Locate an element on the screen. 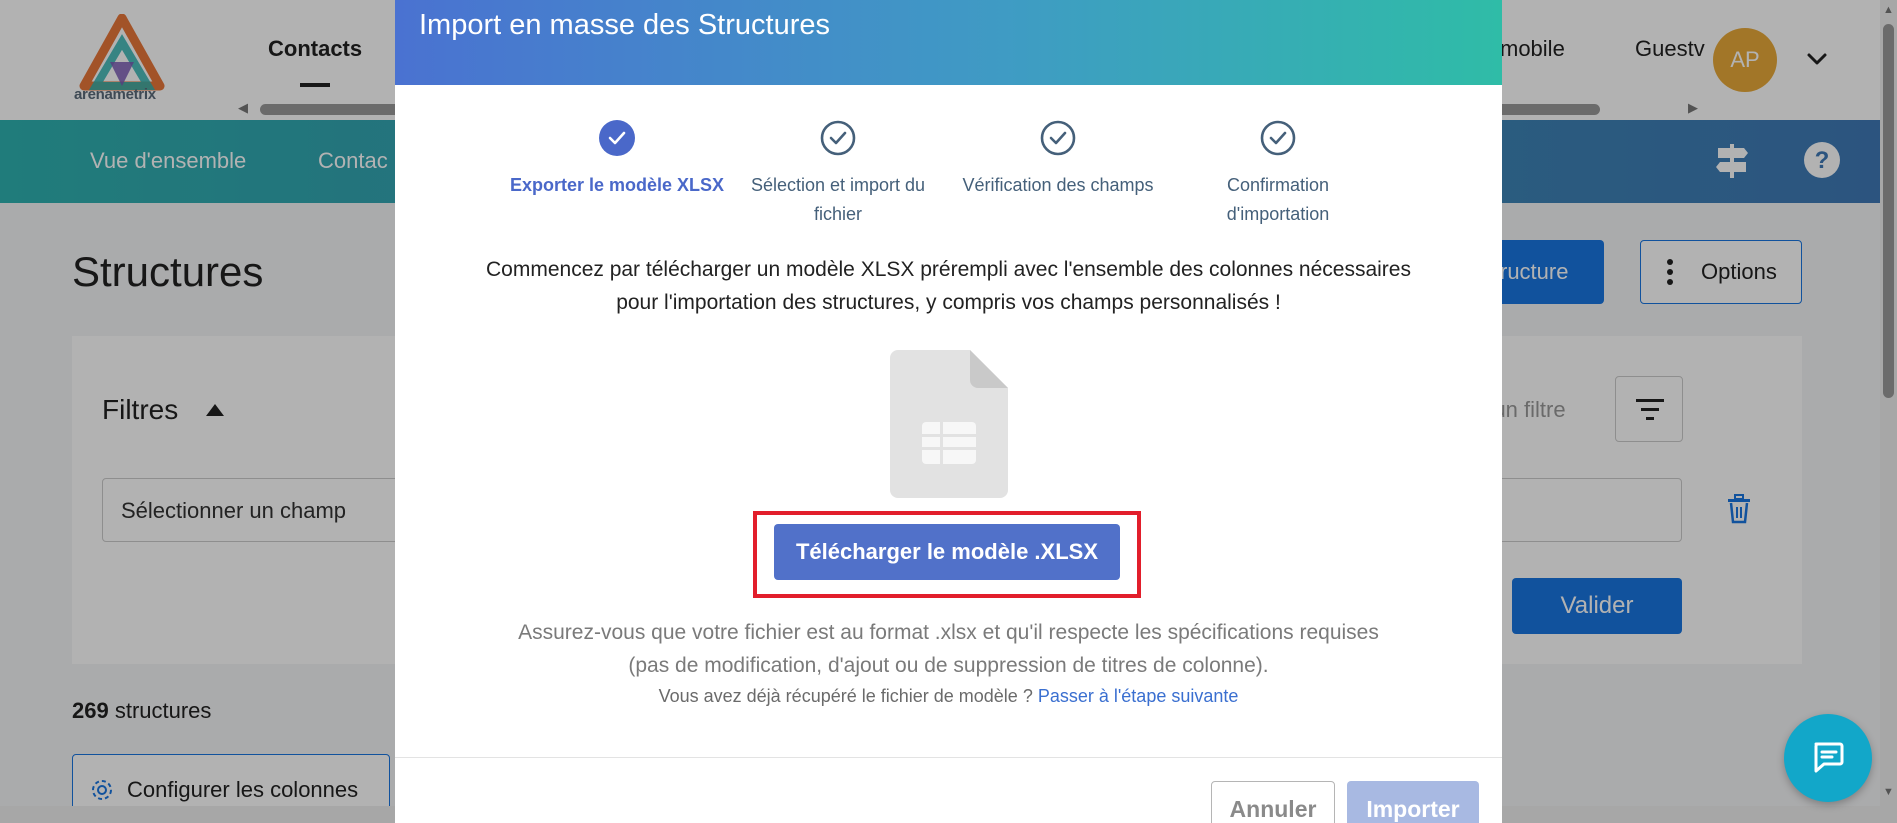  import-button: Importer is located at coordinates (1413, 802).